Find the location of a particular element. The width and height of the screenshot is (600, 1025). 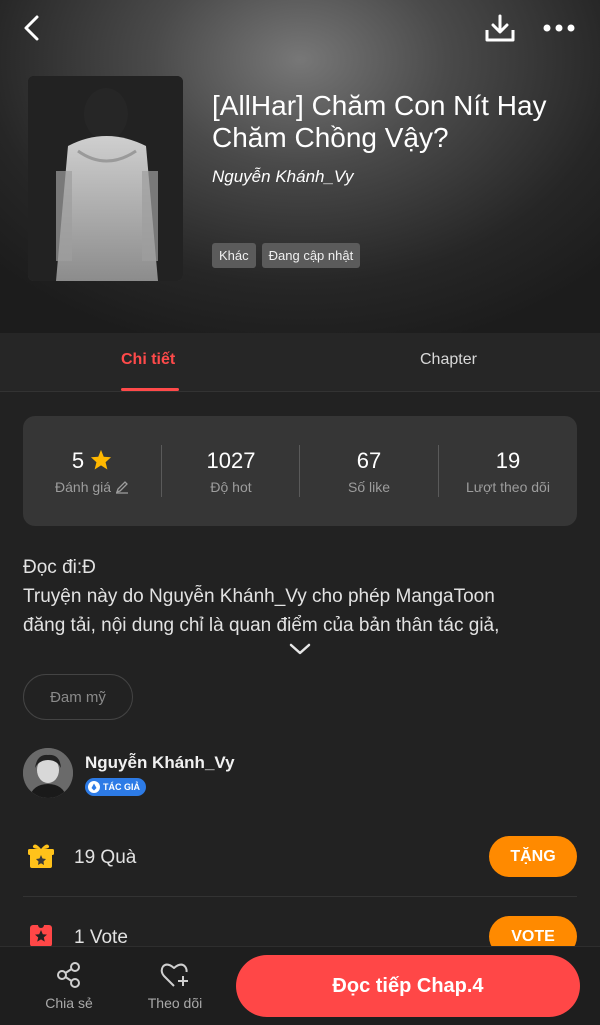

avatar is located at coordinates (48, 773).